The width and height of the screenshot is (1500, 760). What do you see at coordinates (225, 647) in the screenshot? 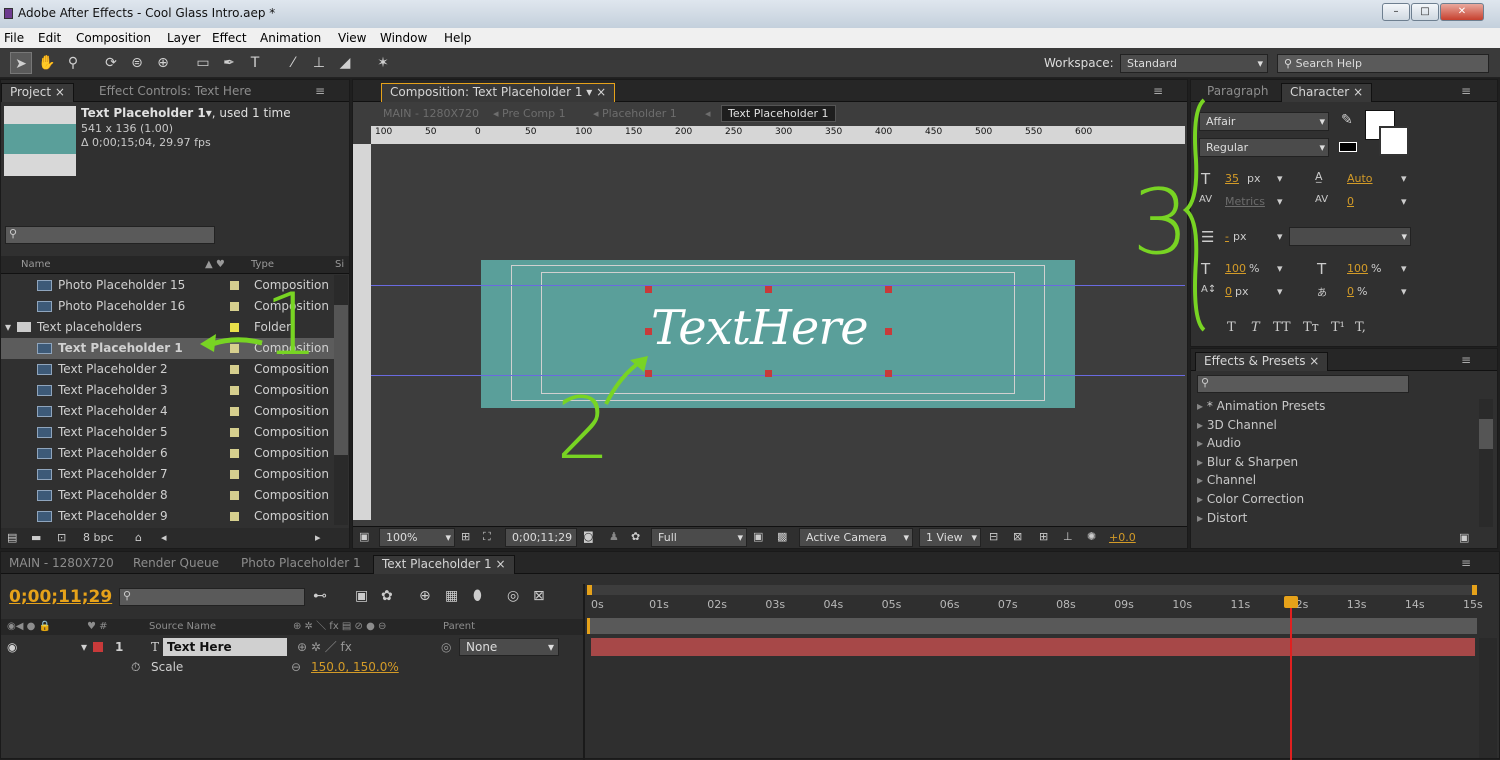
I see `layer-name: Text Here` at bounding box center [225, 647].